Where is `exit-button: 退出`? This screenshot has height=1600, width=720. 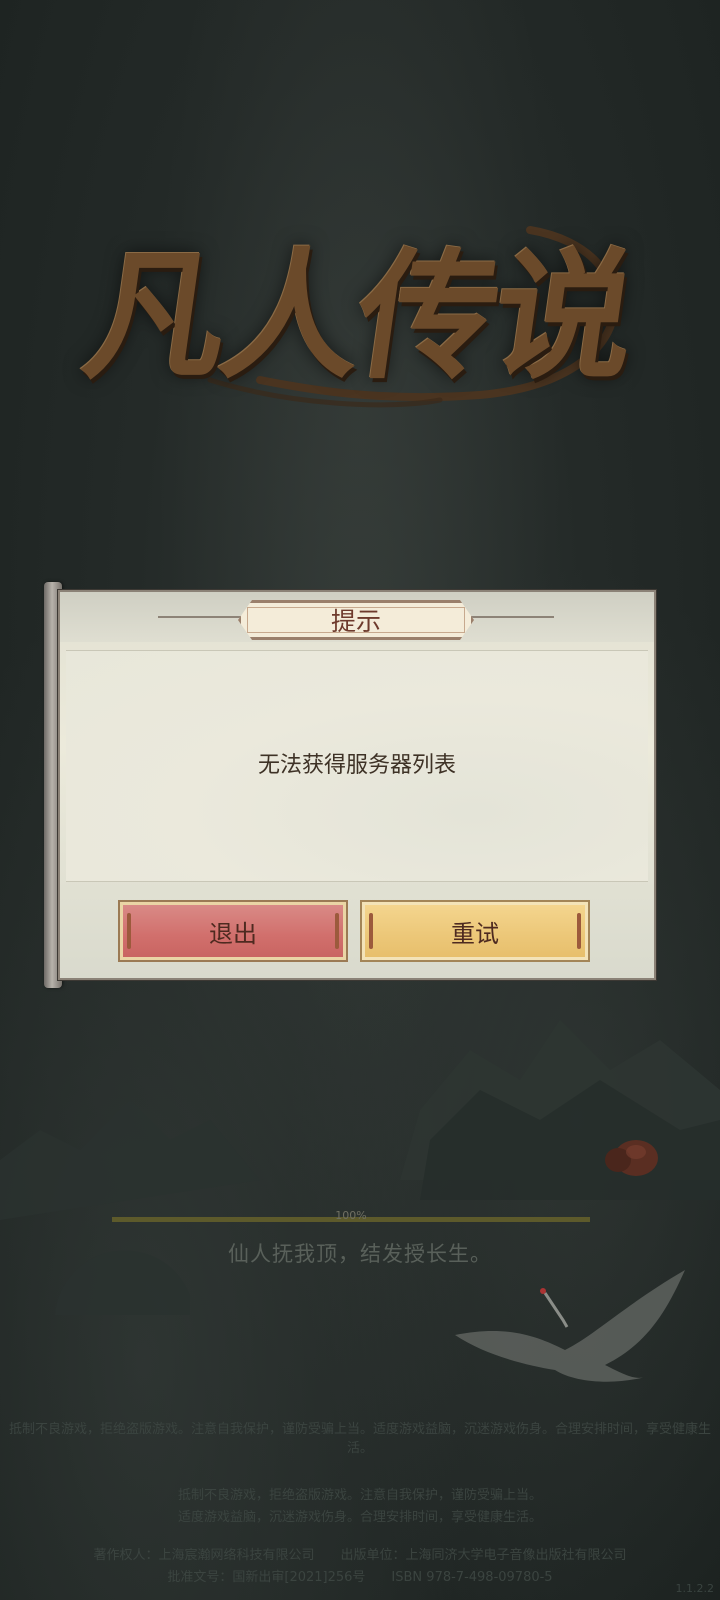 exit-button: 退出 is located at coordinates (233, 931).